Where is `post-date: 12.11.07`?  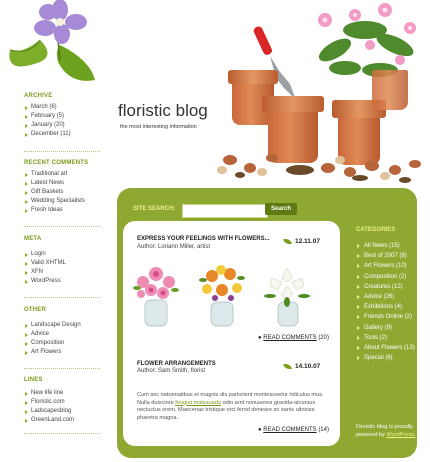
post-date: 12.11.07 is located at coordinates (307, 241).